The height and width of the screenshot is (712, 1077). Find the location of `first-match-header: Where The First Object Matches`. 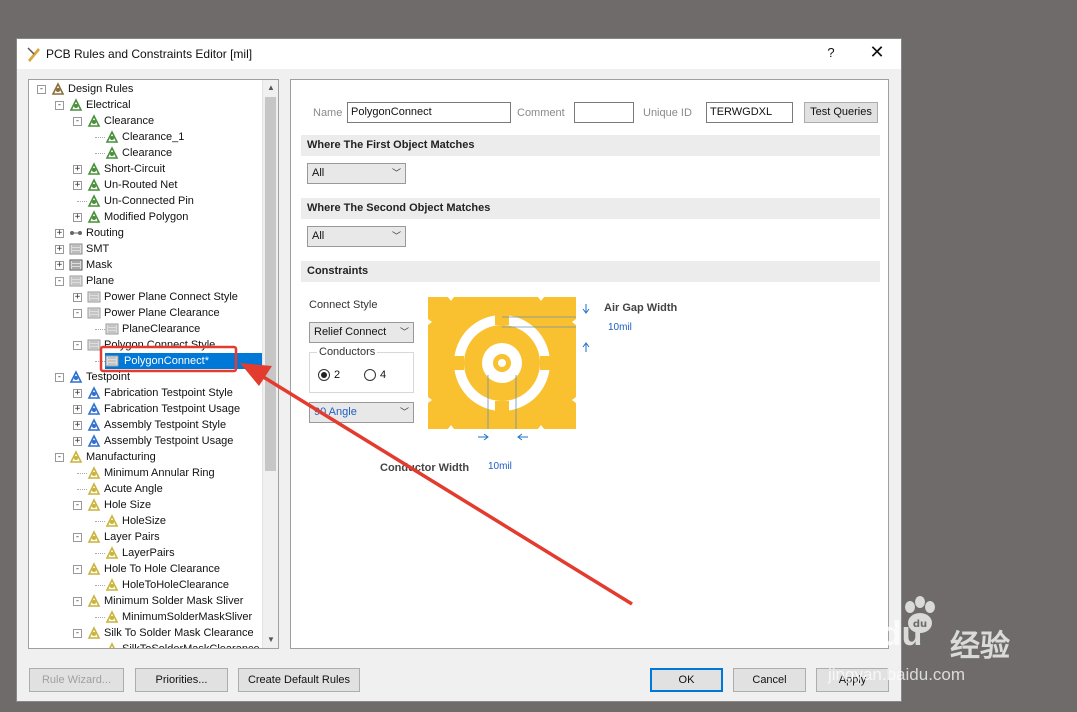

first-match-header: Where The First Object Matches is located at coordinates (590, 145).